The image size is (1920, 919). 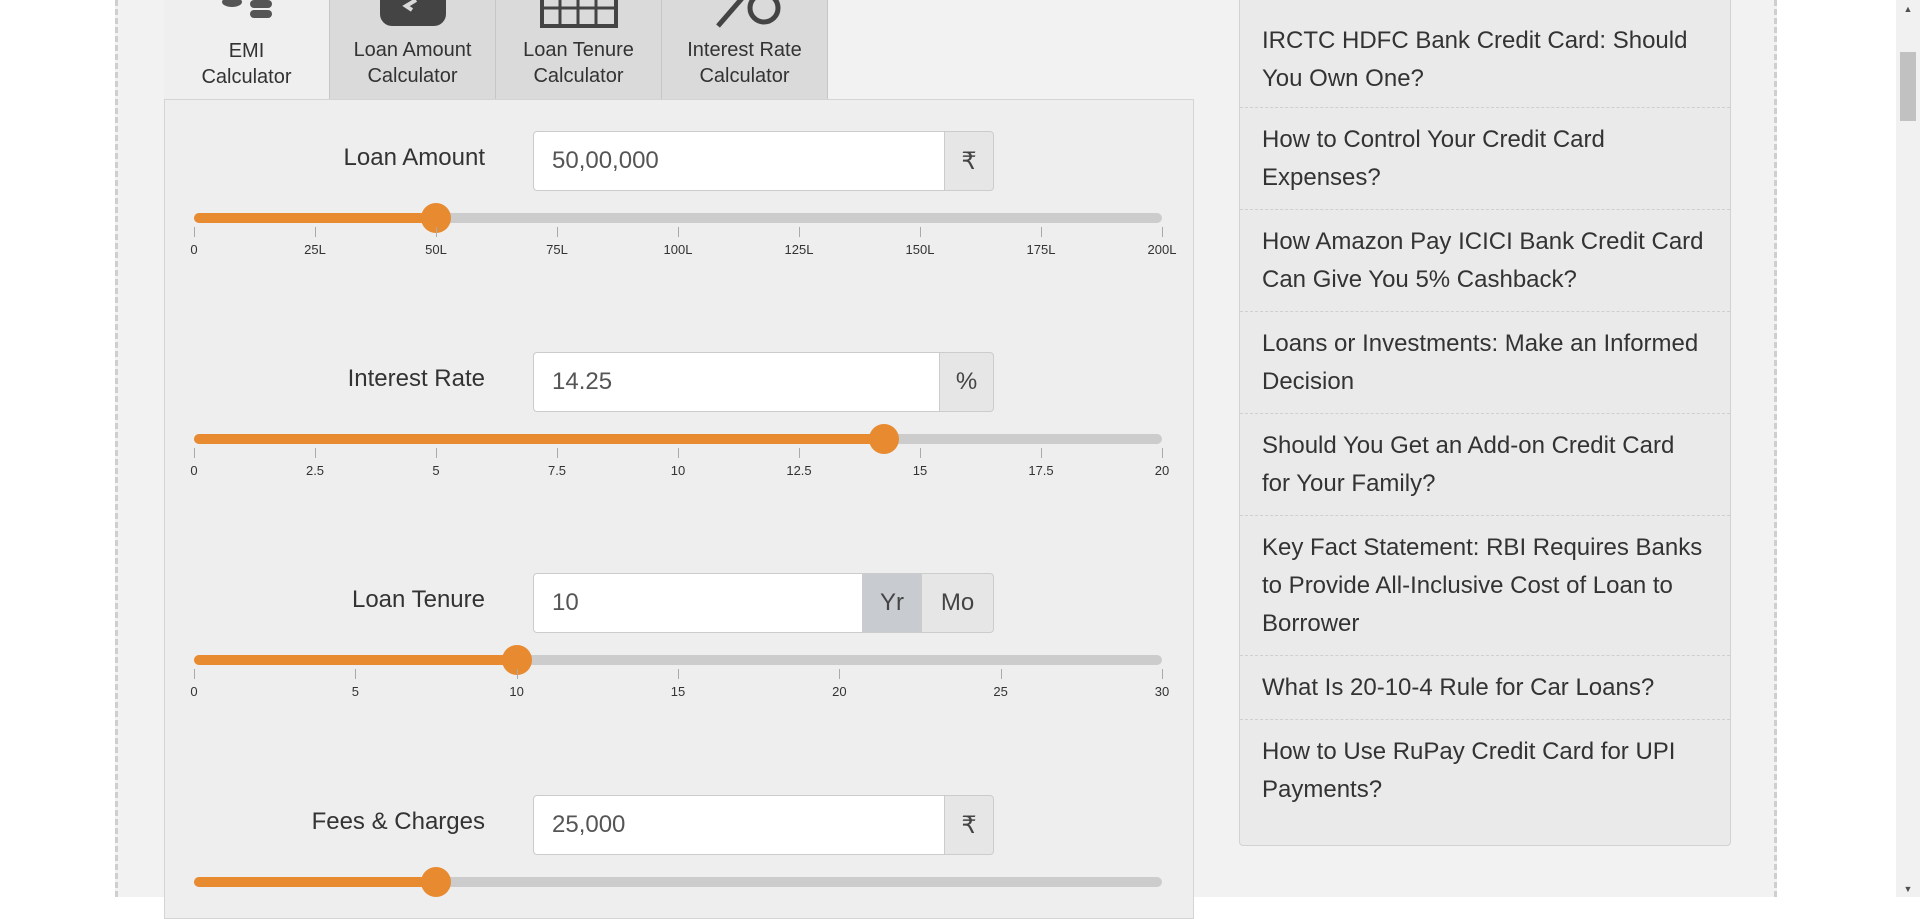 What do you see at coordinates (1041, 470) in the screenshot?
I see `scale-tick-label: 17.5` at bounding box center [1041, 470].